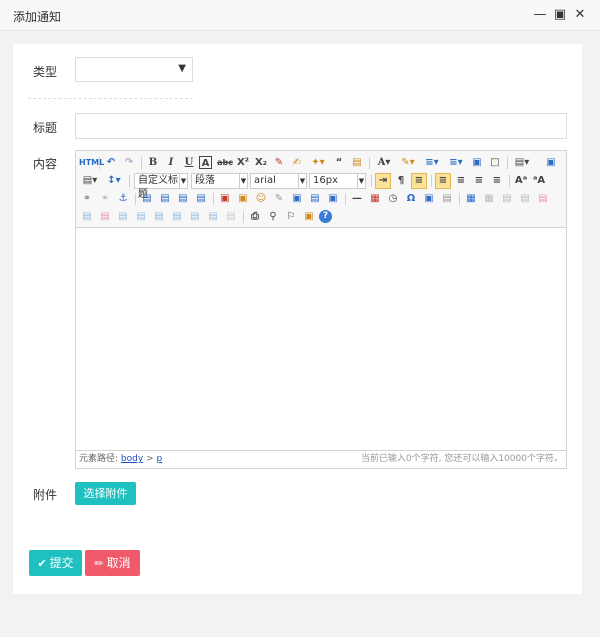  What do you see at coordinates (279, 163) in the screenshot?
I see `eraser-icon: ✎` at bounding box center [279, 163].